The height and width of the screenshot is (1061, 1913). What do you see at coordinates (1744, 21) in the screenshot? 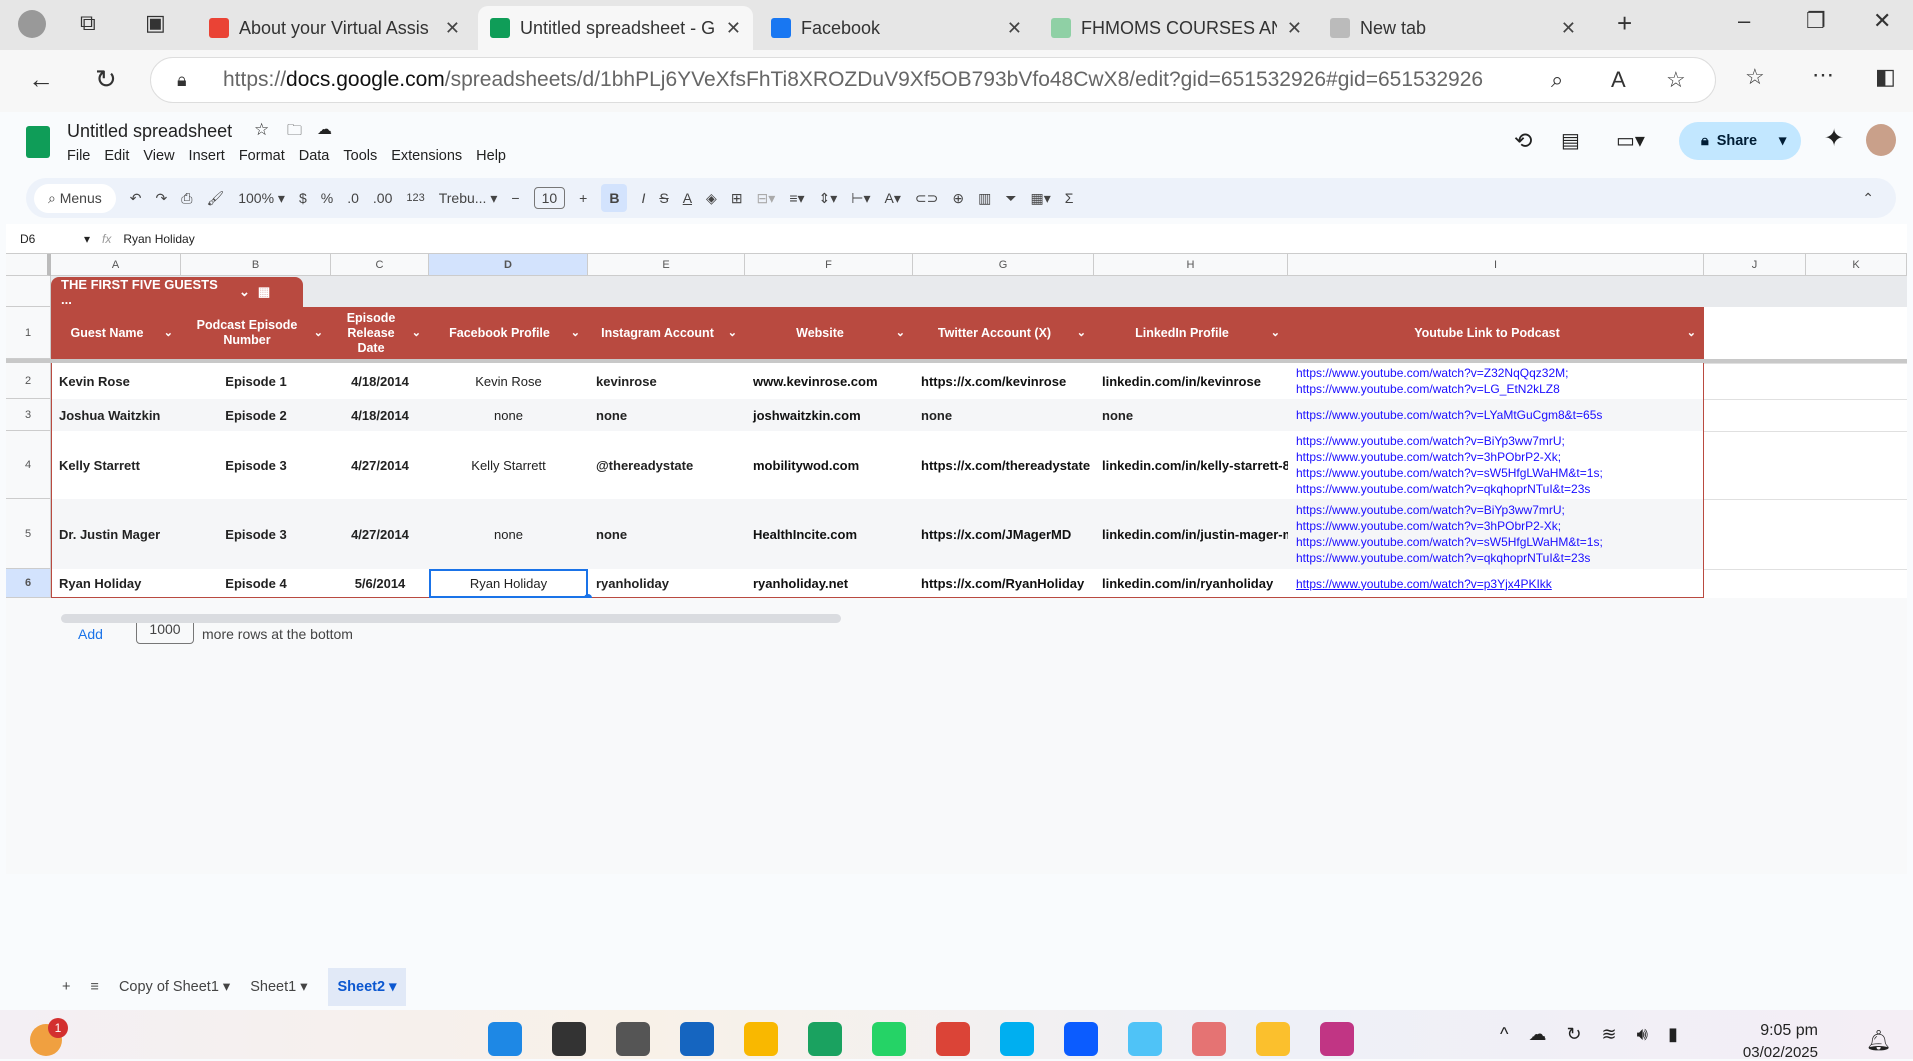
I see `minimize-button: –` at bounding box center [1744, 21].